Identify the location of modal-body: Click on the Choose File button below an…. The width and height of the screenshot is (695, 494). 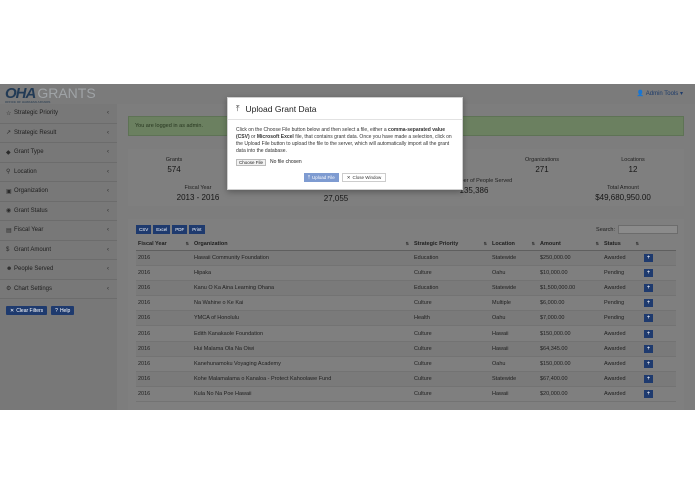
(345, 143).